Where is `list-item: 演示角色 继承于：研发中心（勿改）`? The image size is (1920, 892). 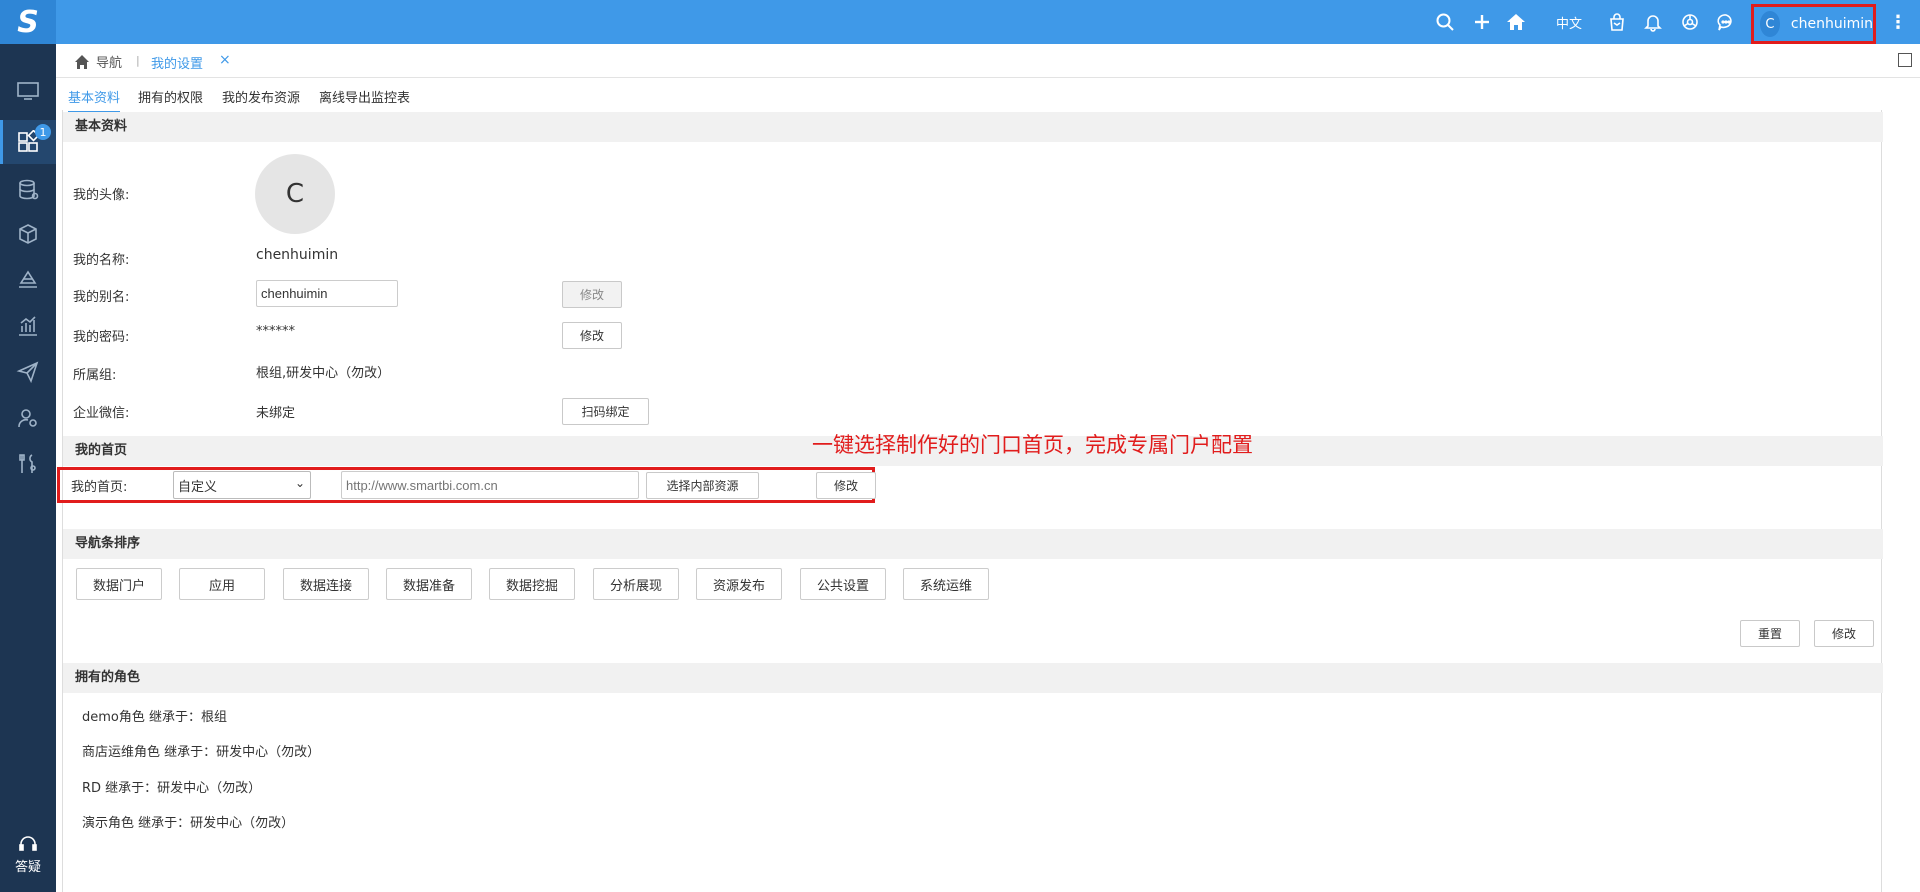 list-item: 演示角色 继承于：研发中心（勿改） is located at coordinates (188, 823).